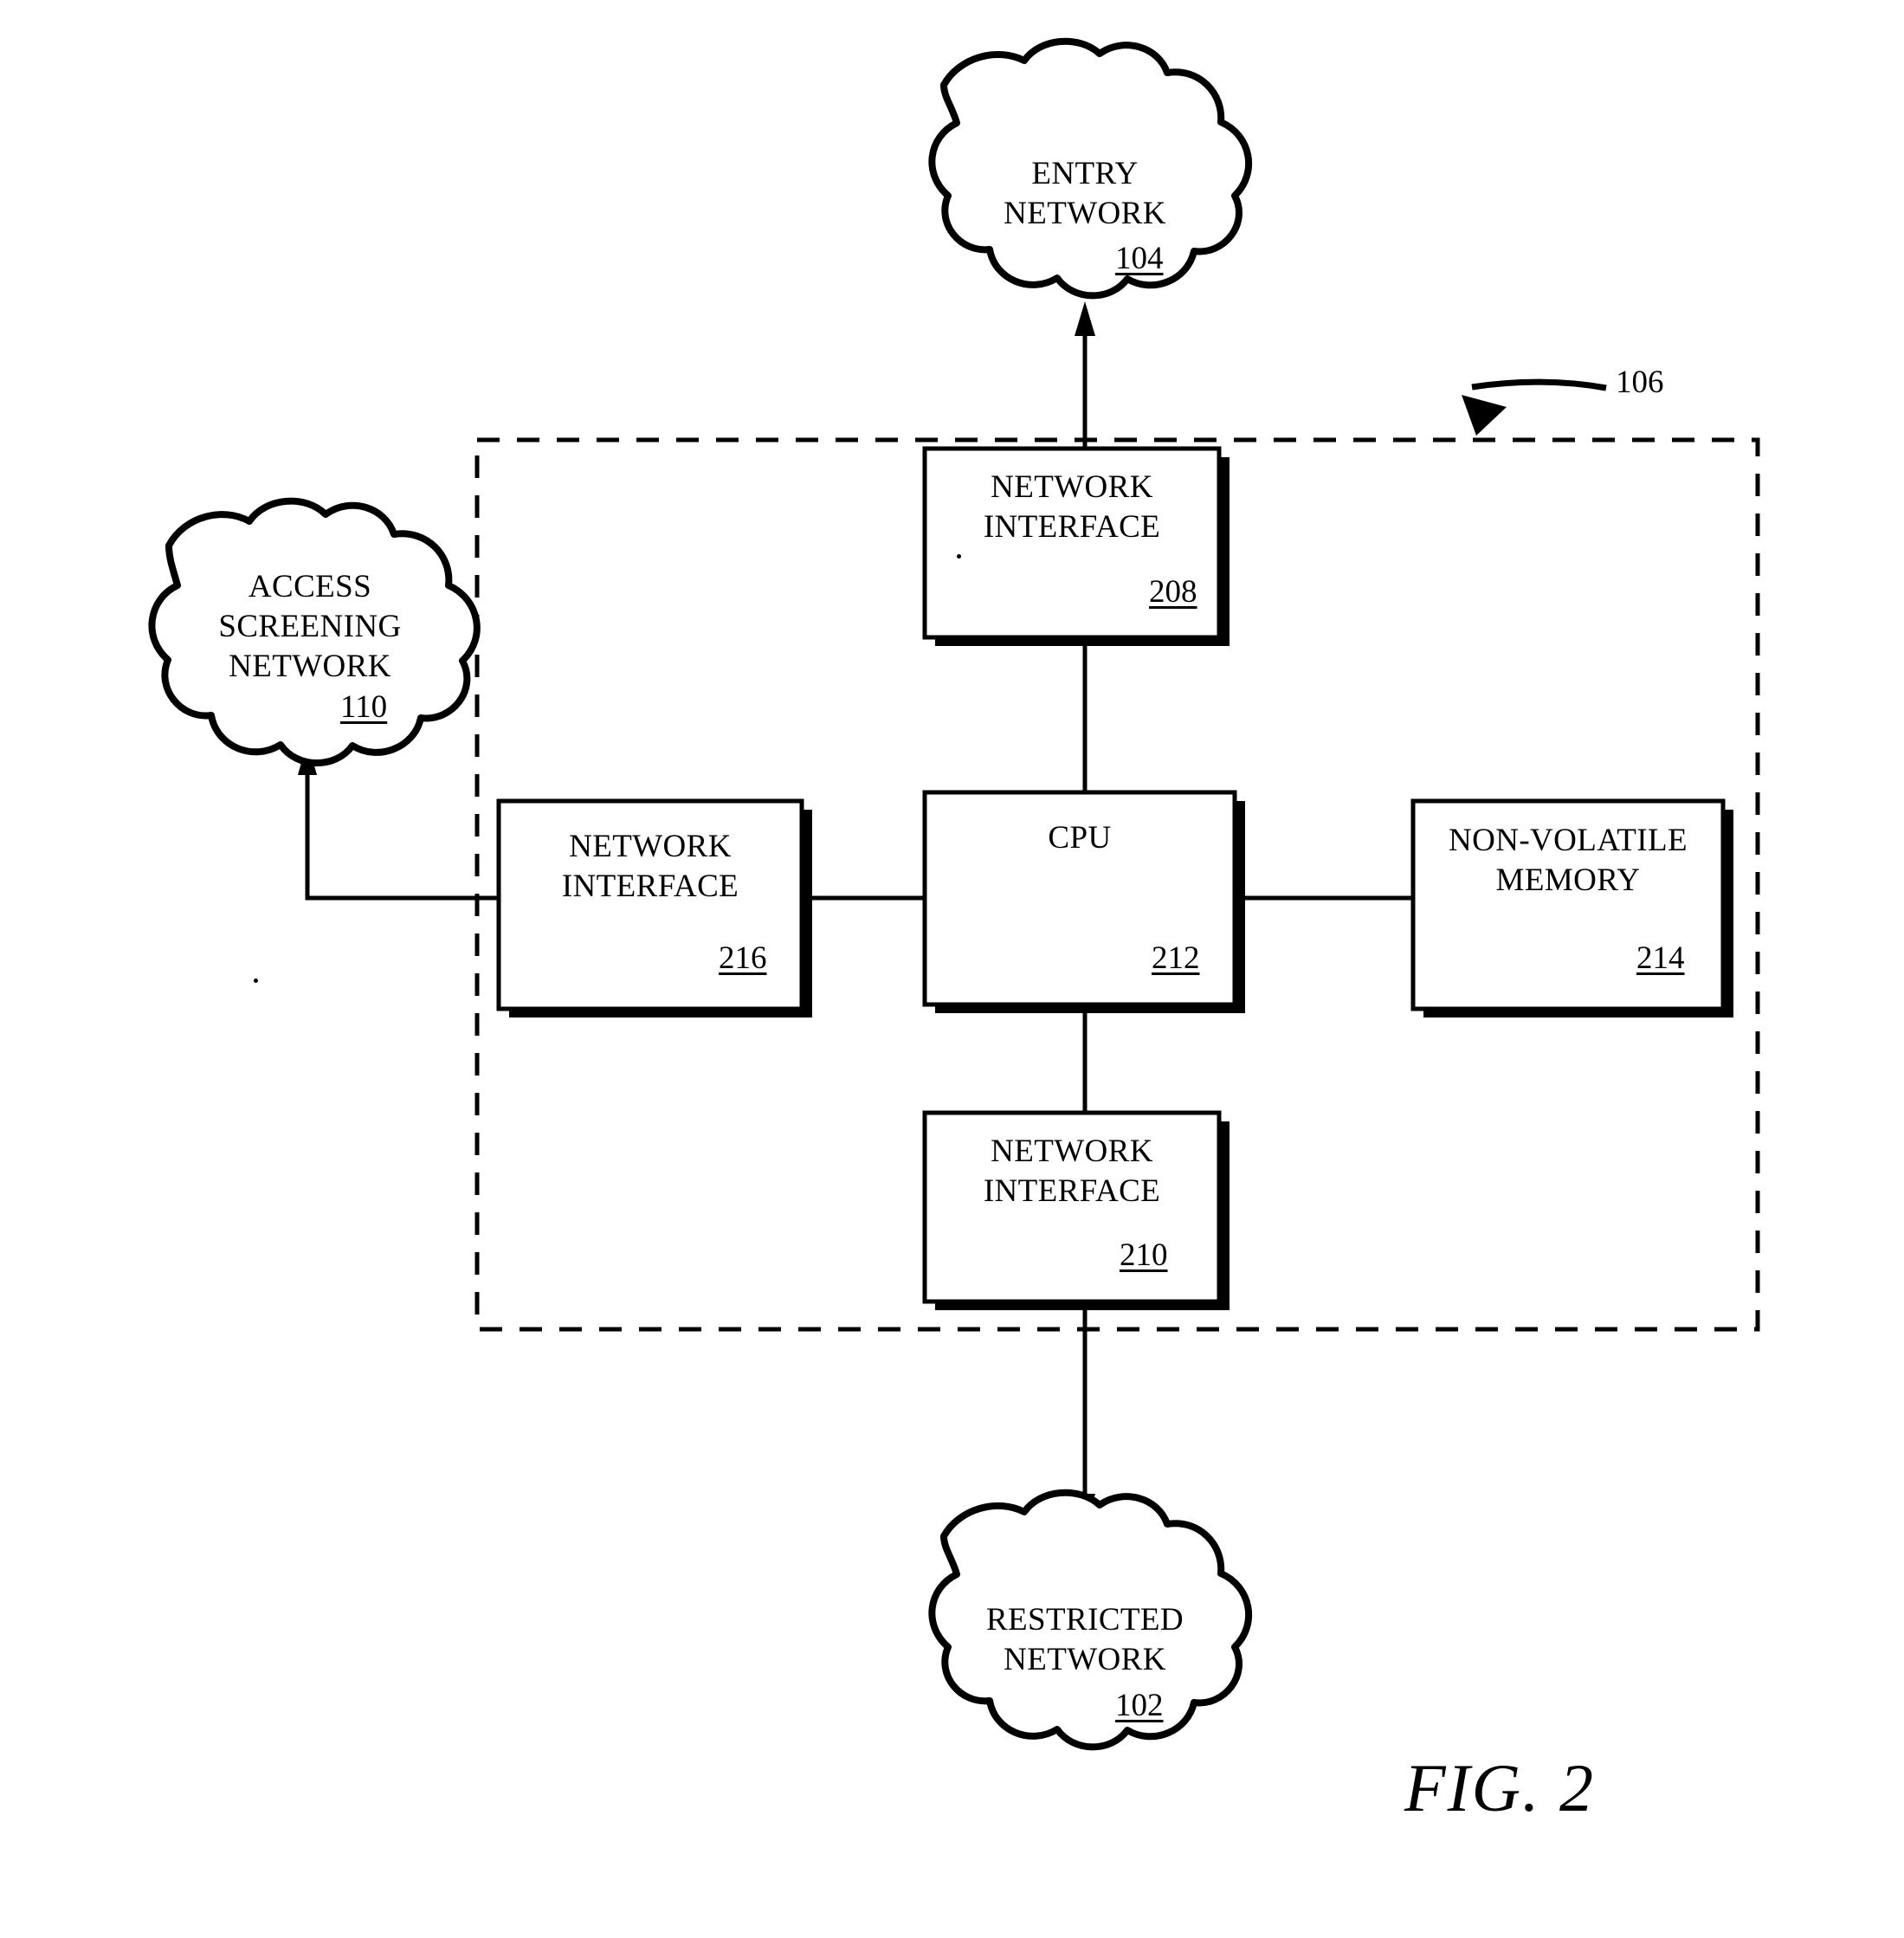 The image size is (1904, 1938). I want to click on figure-caption: FIG. 2, so click(1499, 1787).